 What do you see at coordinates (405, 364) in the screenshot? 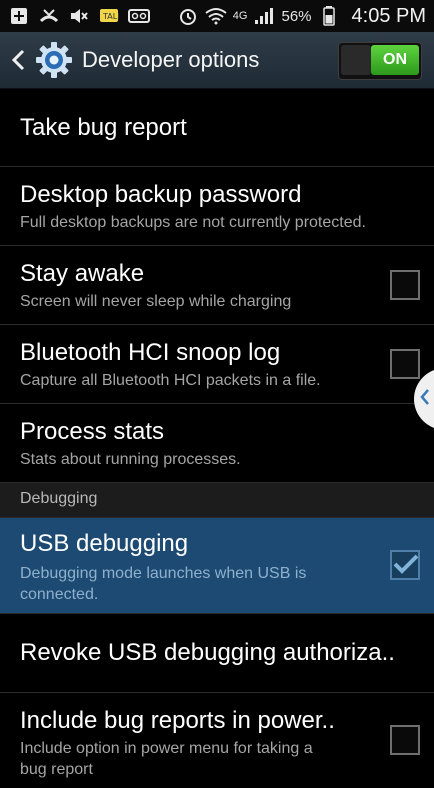
I see `bluetooth-hci-snoop-log-checkbox` at bounding box center [405, 364].